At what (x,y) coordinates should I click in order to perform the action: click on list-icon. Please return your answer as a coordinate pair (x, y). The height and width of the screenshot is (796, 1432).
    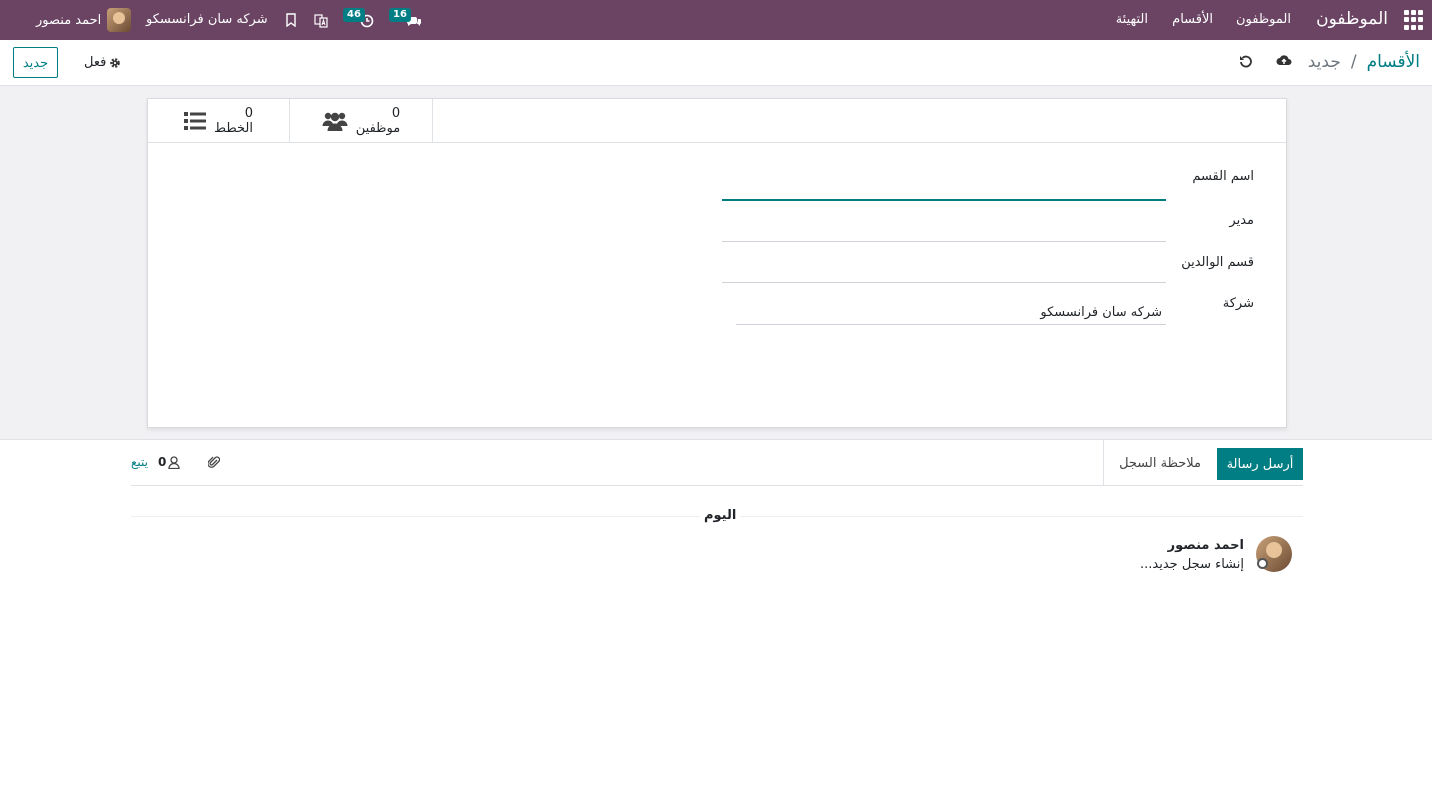
    Looking at the image, I should click on (195, 121).